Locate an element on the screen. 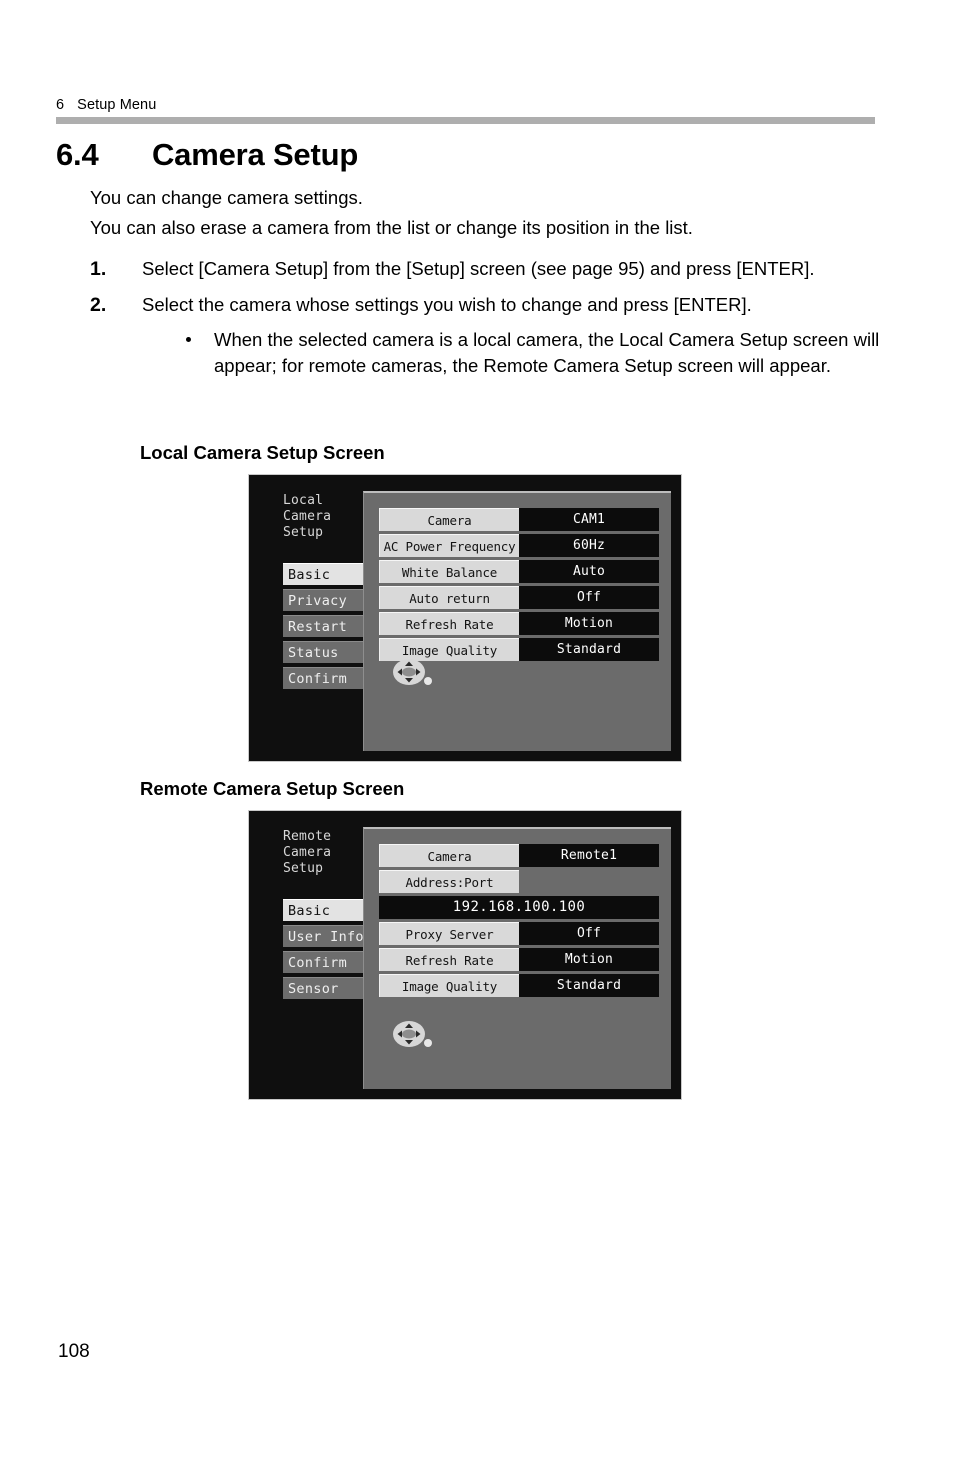  osd-label-auto-return: Auto return is located at coordinates (449, 597).